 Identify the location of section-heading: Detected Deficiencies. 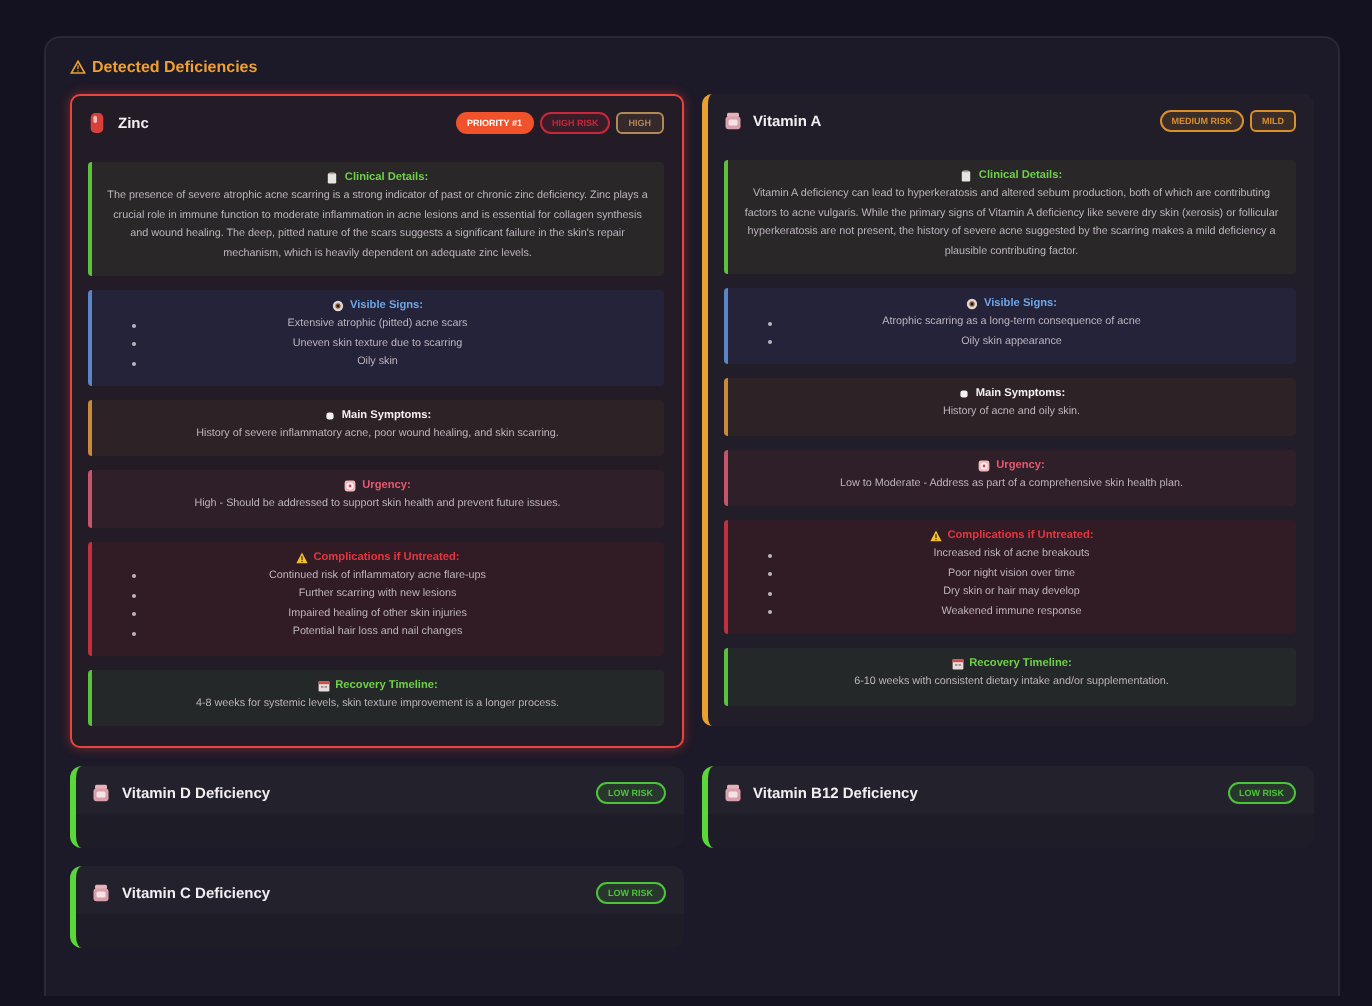
(175, 67).